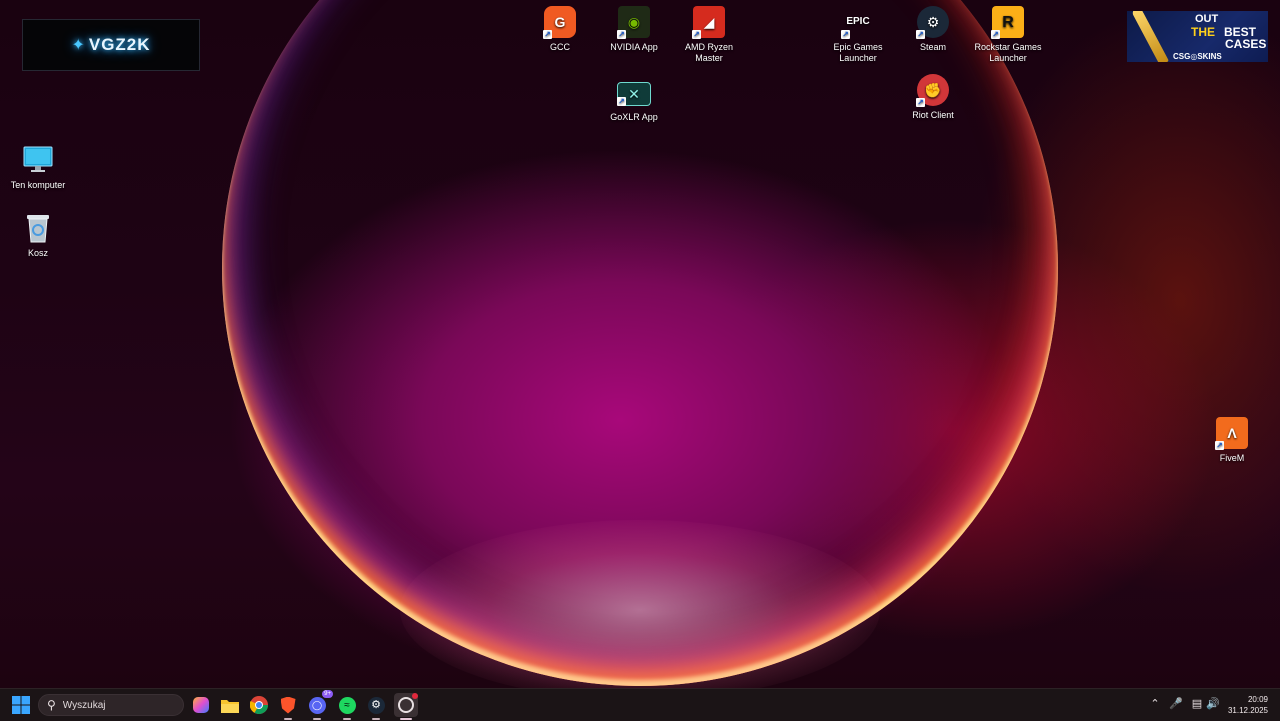  I want to click on taskbar-brave, so click(288, 706).